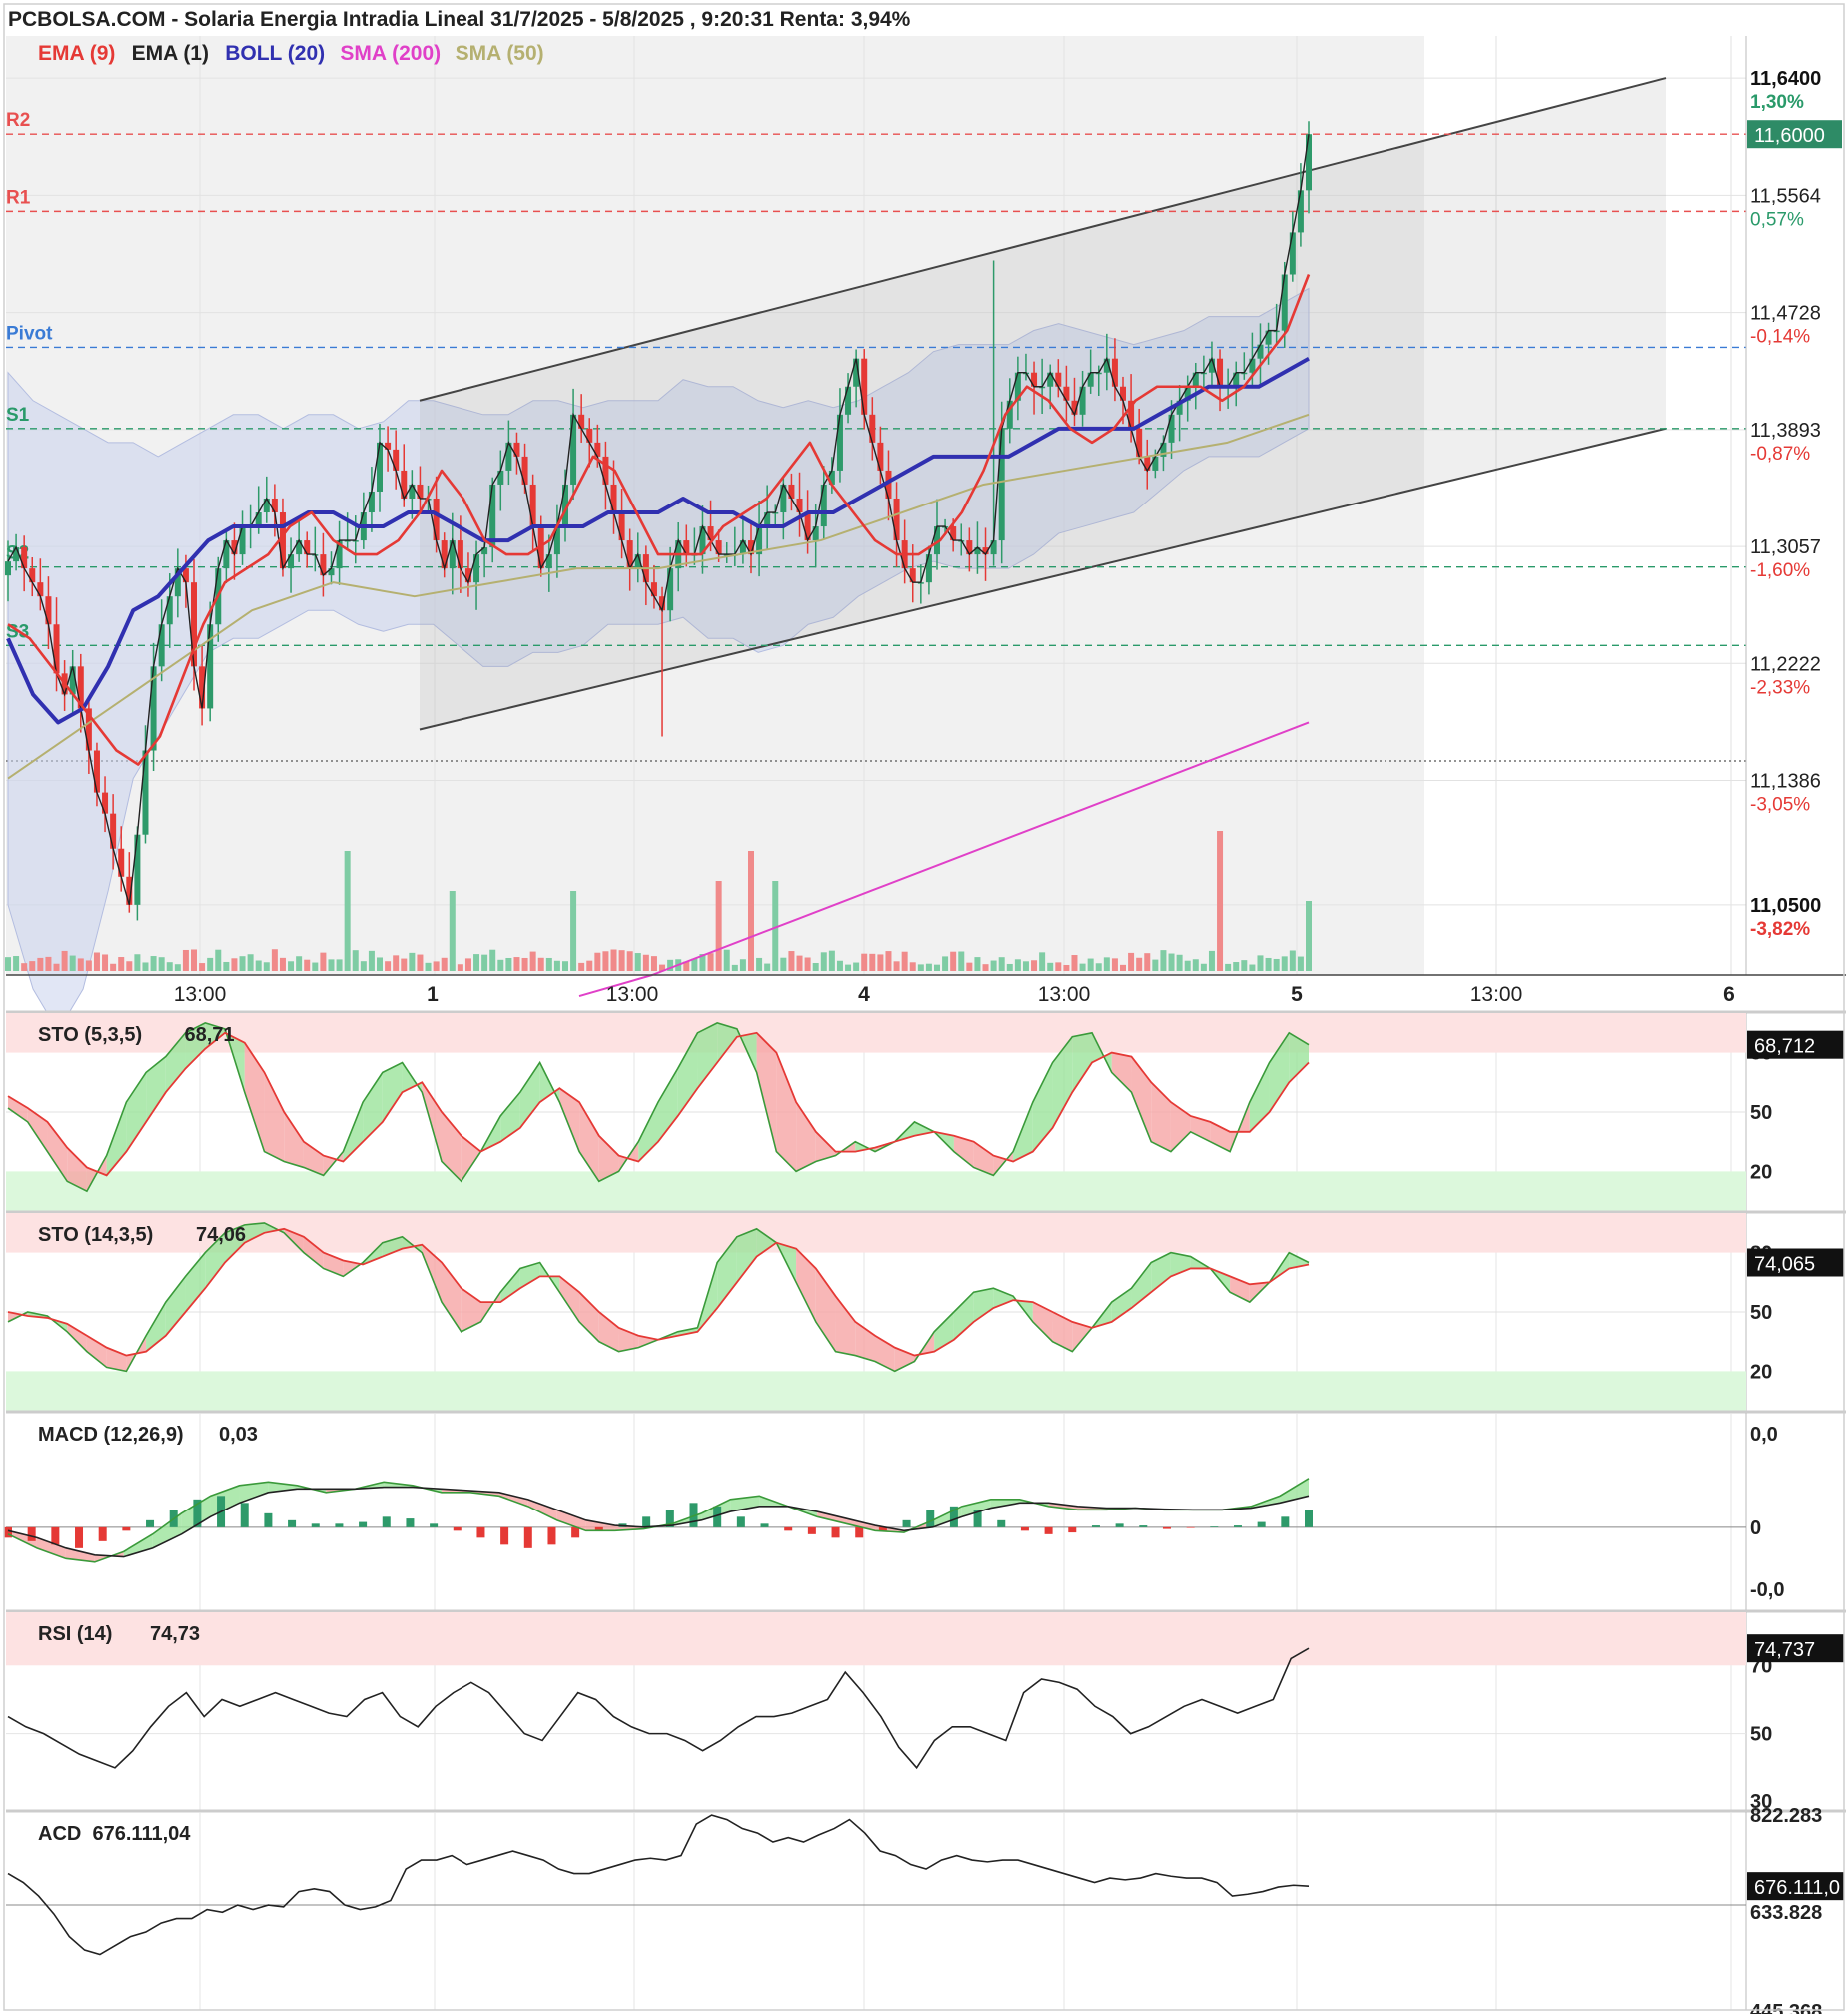  I want to click on rsi-line, so click(658, 1708).